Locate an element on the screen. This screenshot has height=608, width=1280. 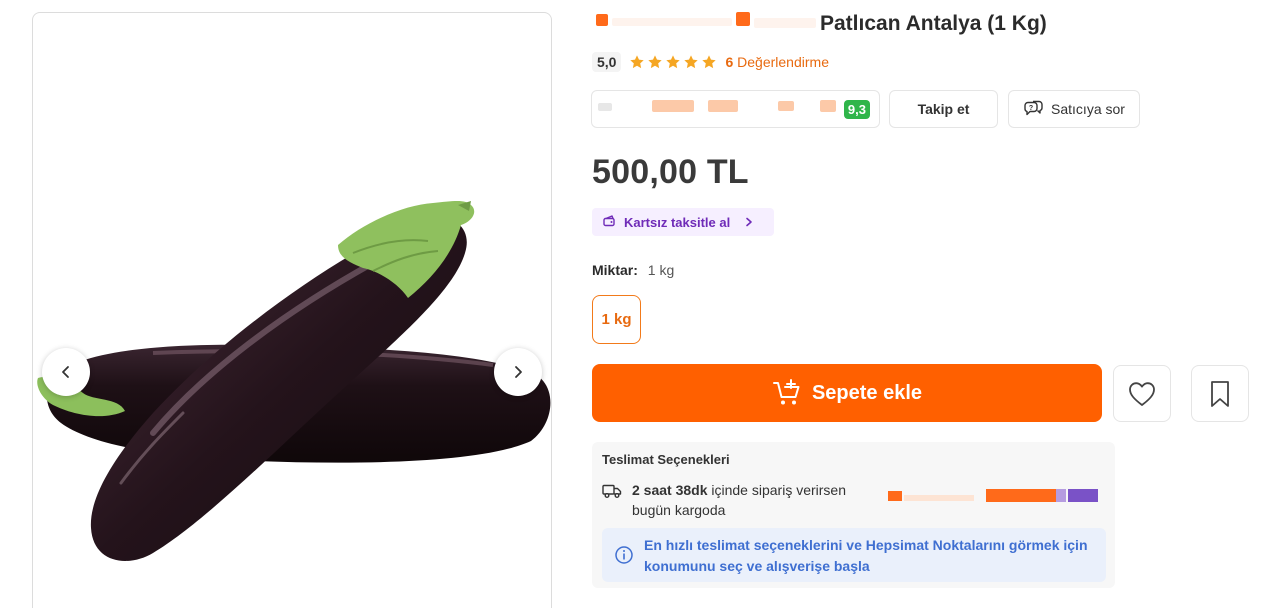
add-to-cart-button: Sepete ekle is located at coordinates (847, 393).